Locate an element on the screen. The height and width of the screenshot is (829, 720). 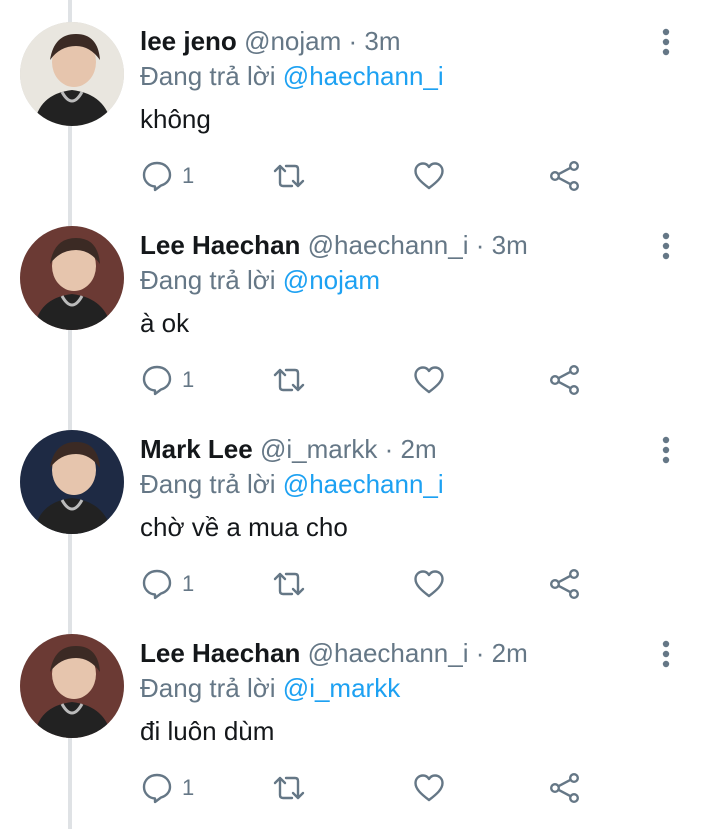
tweet-header: Lee Haechan @haechann_i · 3m is located at coordinates (334, 245).